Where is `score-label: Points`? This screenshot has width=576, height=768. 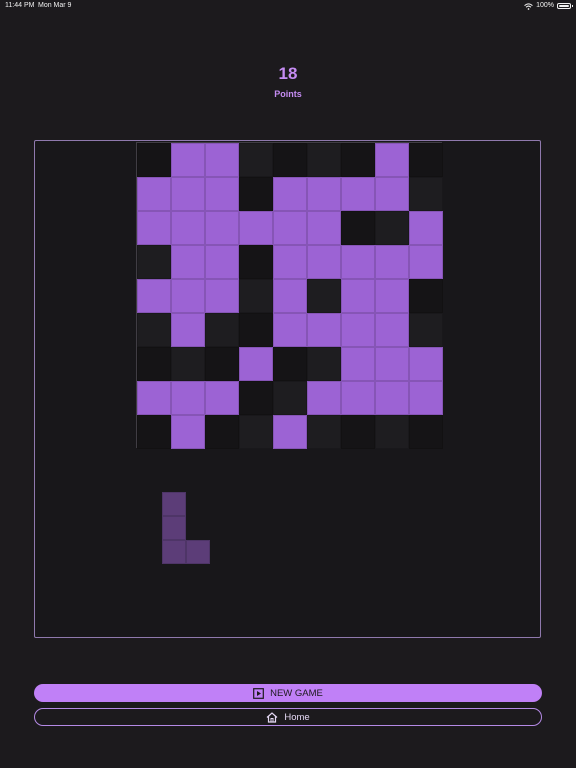 score-label: Points is located at coordinates (288, 94).